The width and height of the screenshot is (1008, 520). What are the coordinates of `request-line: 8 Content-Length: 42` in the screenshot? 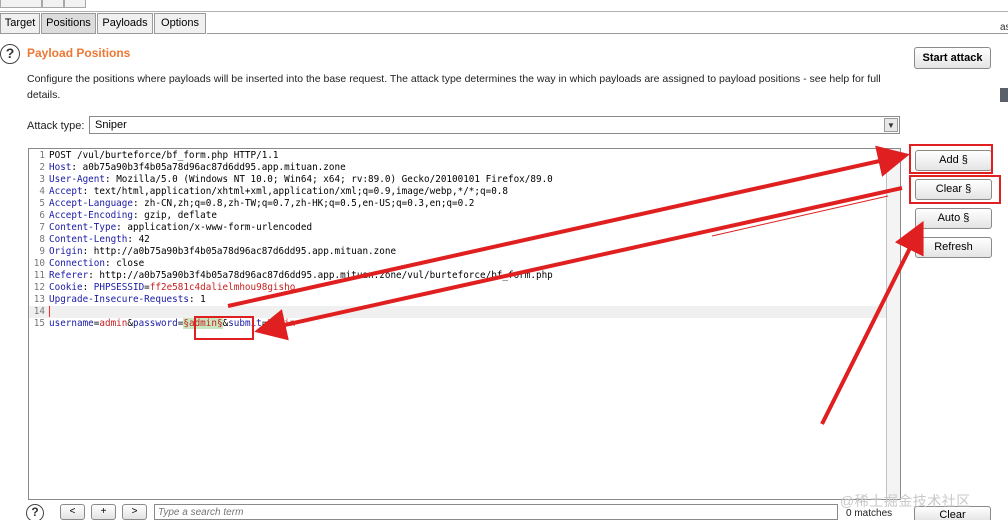 It's located at (457, 240).